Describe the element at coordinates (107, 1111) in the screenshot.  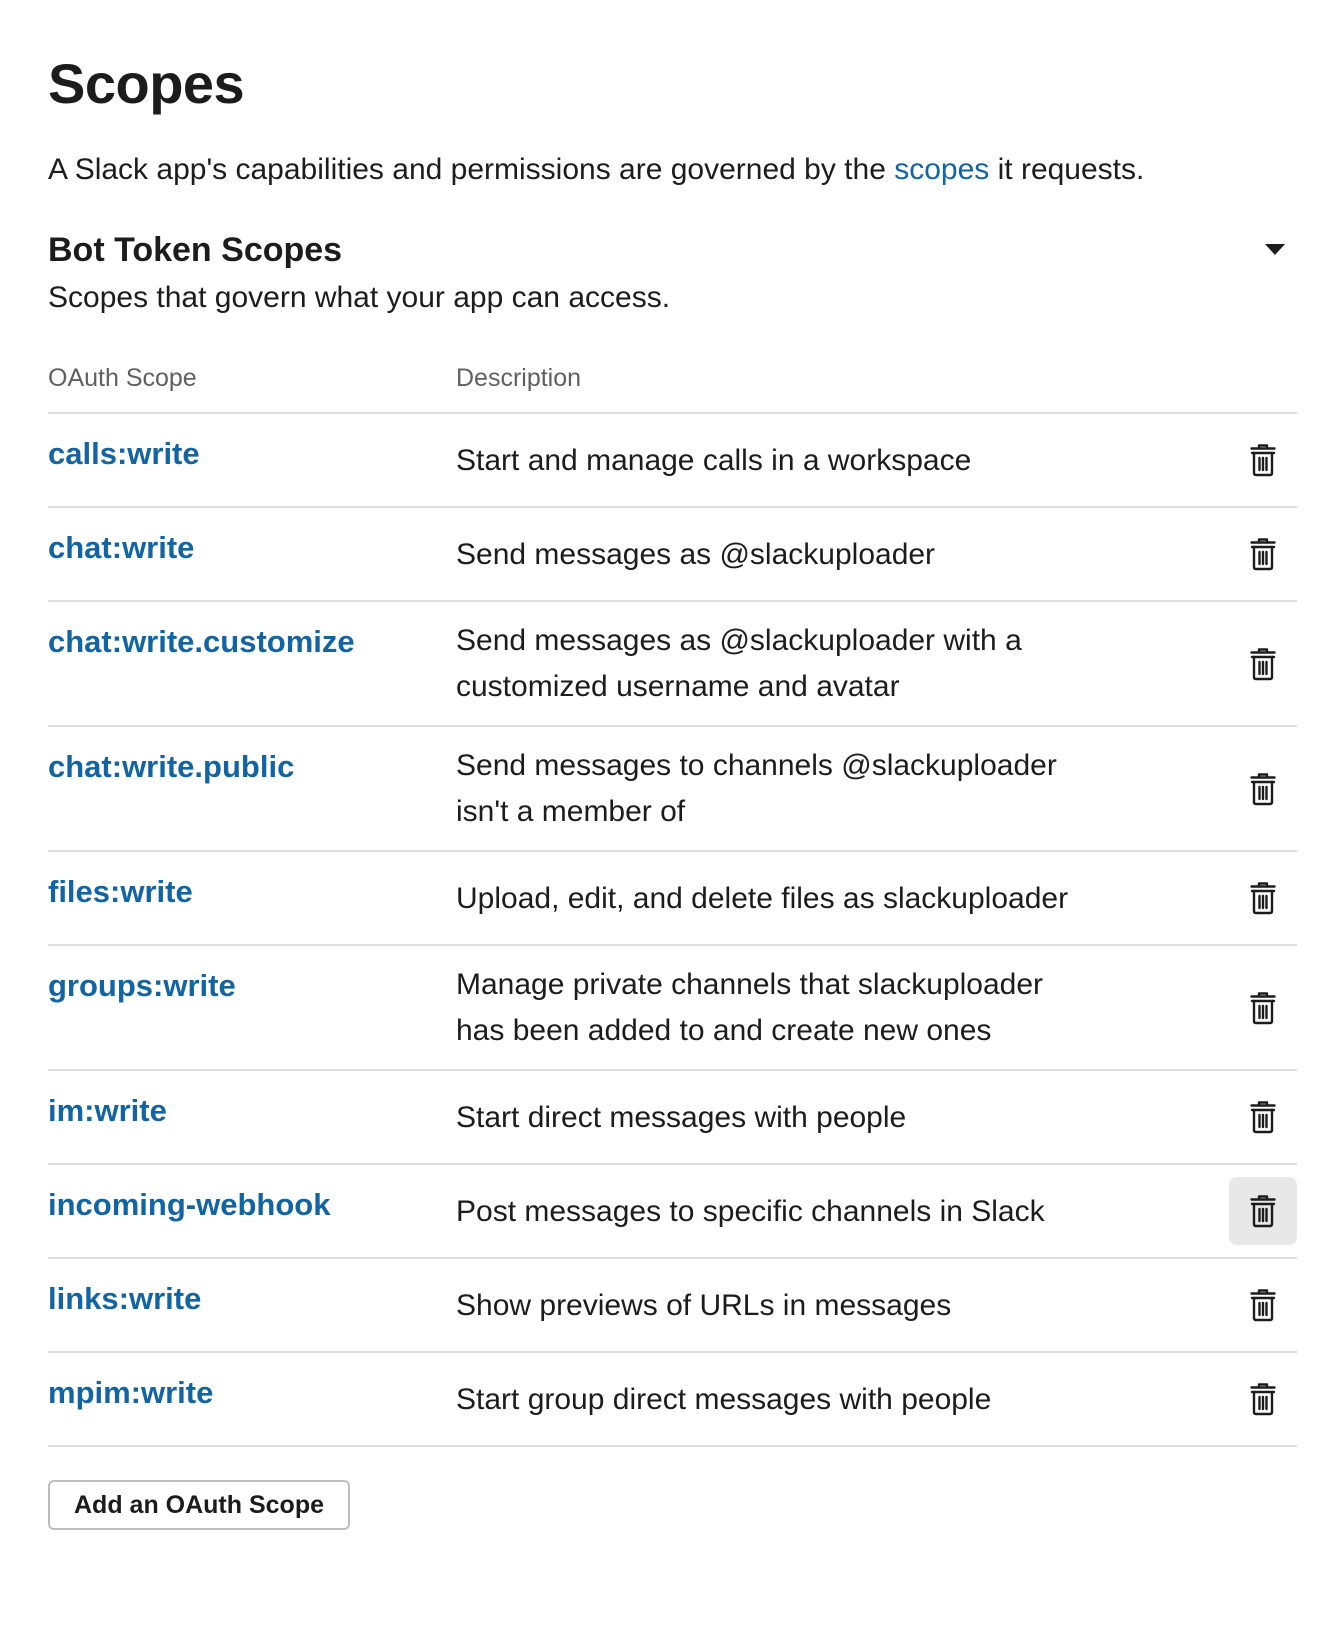
I see `scope-name: im:write` at that location.